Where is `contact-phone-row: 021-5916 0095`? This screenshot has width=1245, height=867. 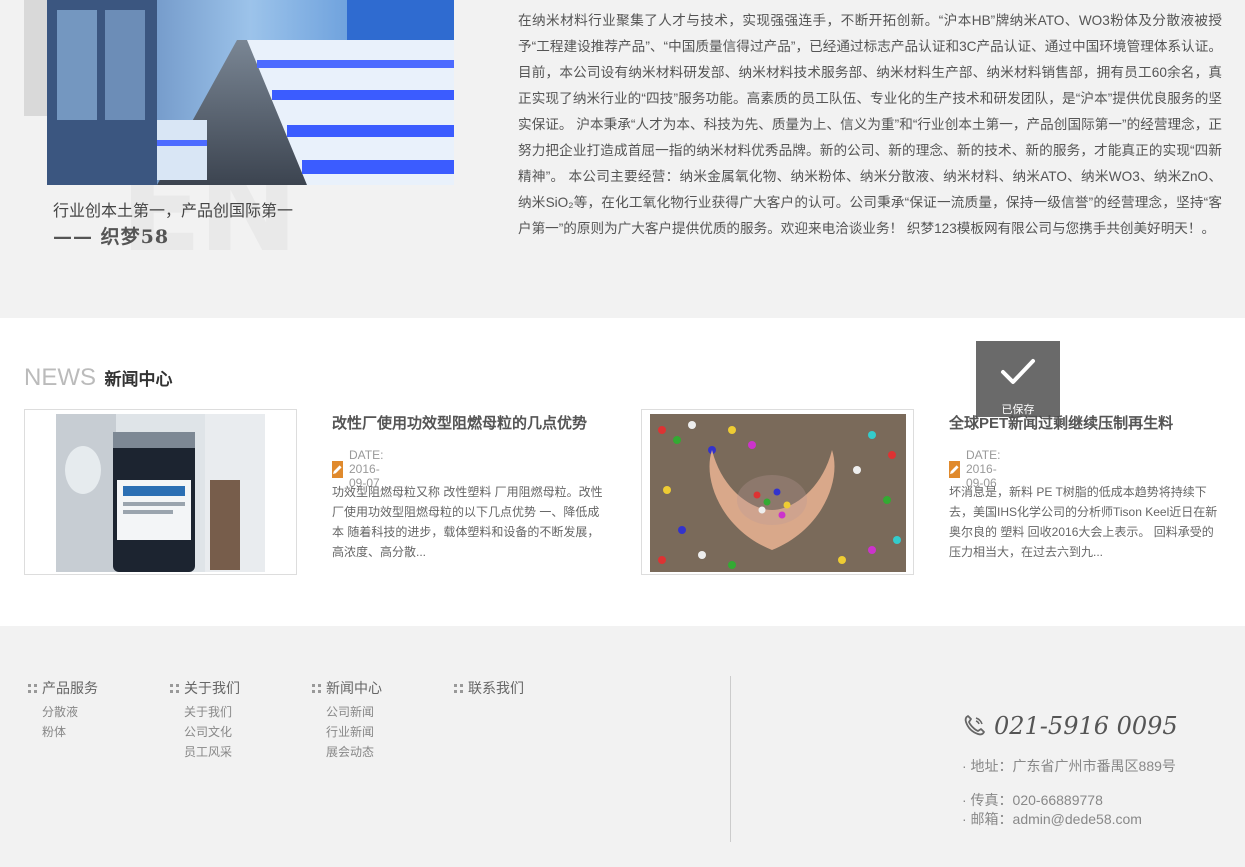
contact-phone-row: 021-5916 0095 is located at coordinates (1070, 726).